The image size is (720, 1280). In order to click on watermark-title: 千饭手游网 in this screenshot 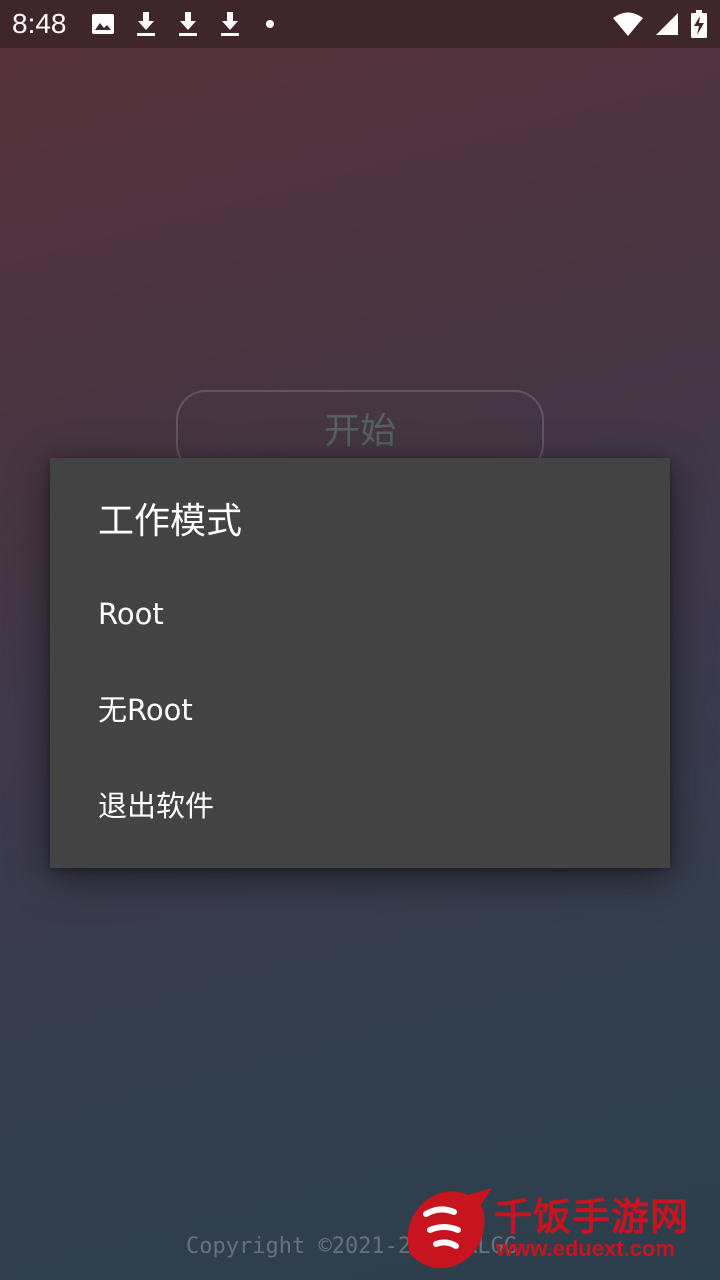, I will do `click(592, 1217)`.